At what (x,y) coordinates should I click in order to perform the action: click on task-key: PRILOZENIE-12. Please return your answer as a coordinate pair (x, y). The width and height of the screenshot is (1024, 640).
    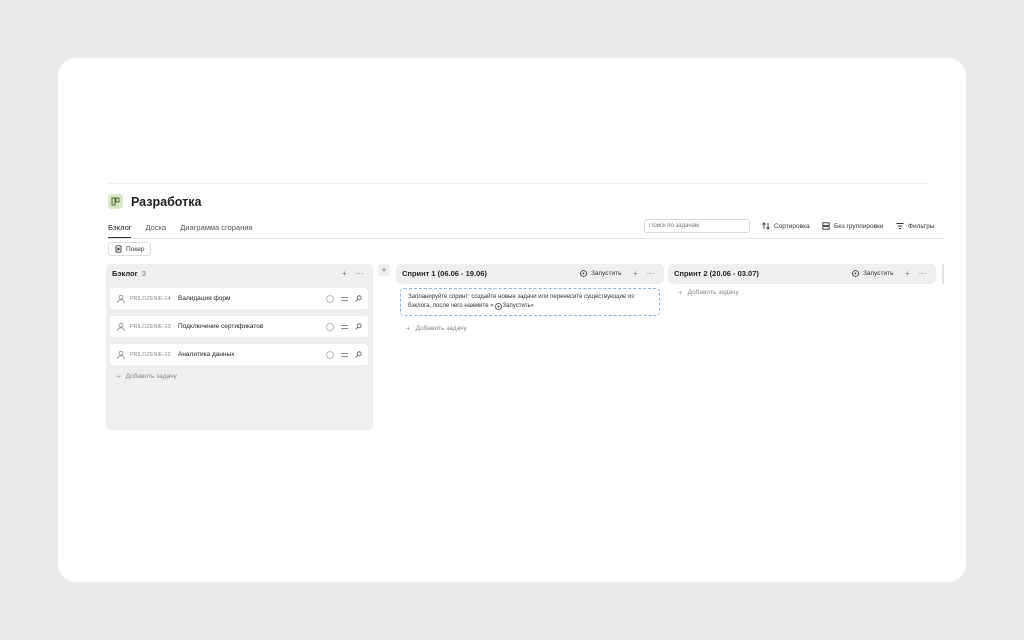
    Looking at the image, I should click on (150, 354).